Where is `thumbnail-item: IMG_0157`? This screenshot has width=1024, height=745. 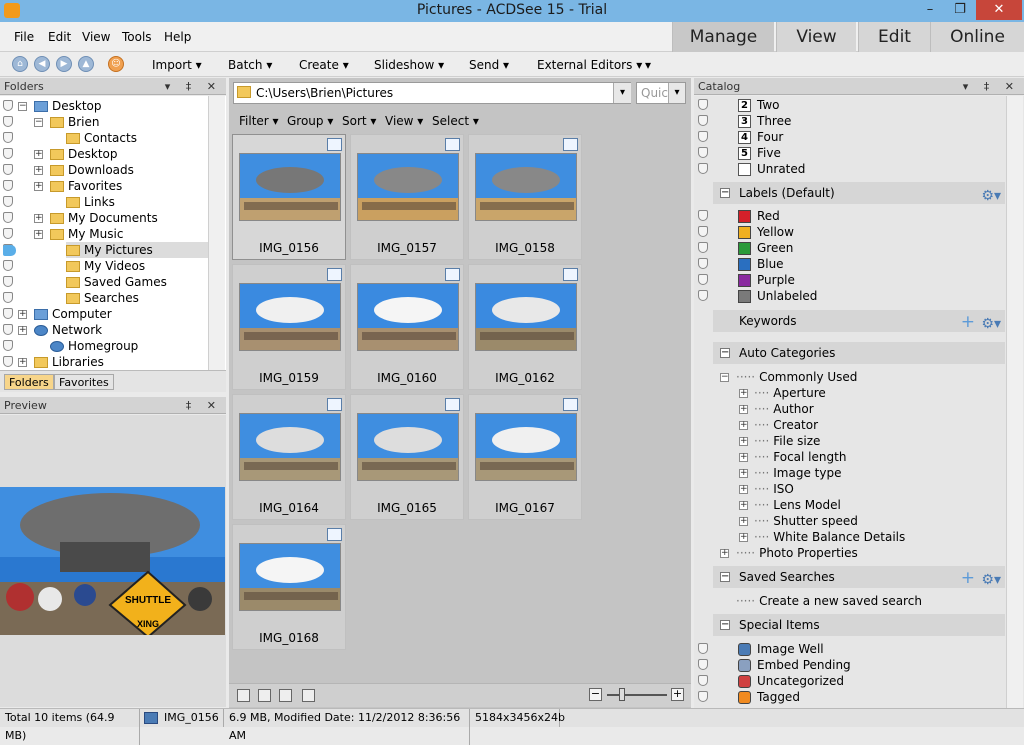 thumbnail-item: IMG_0157 is located at coordinates (407, 197).